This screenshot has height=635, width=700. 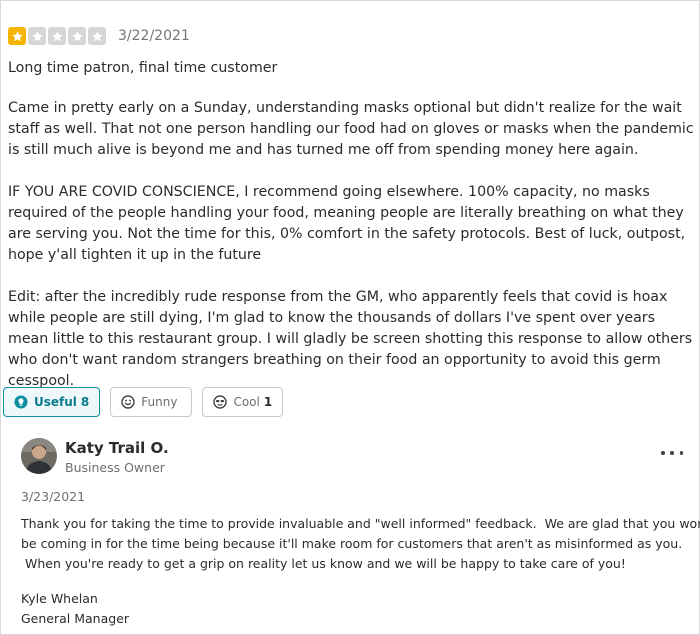 What do you see at coordinates (85, 402) in the screenshot?
I see `useful-count: 8` at bounding box center [85, 402].